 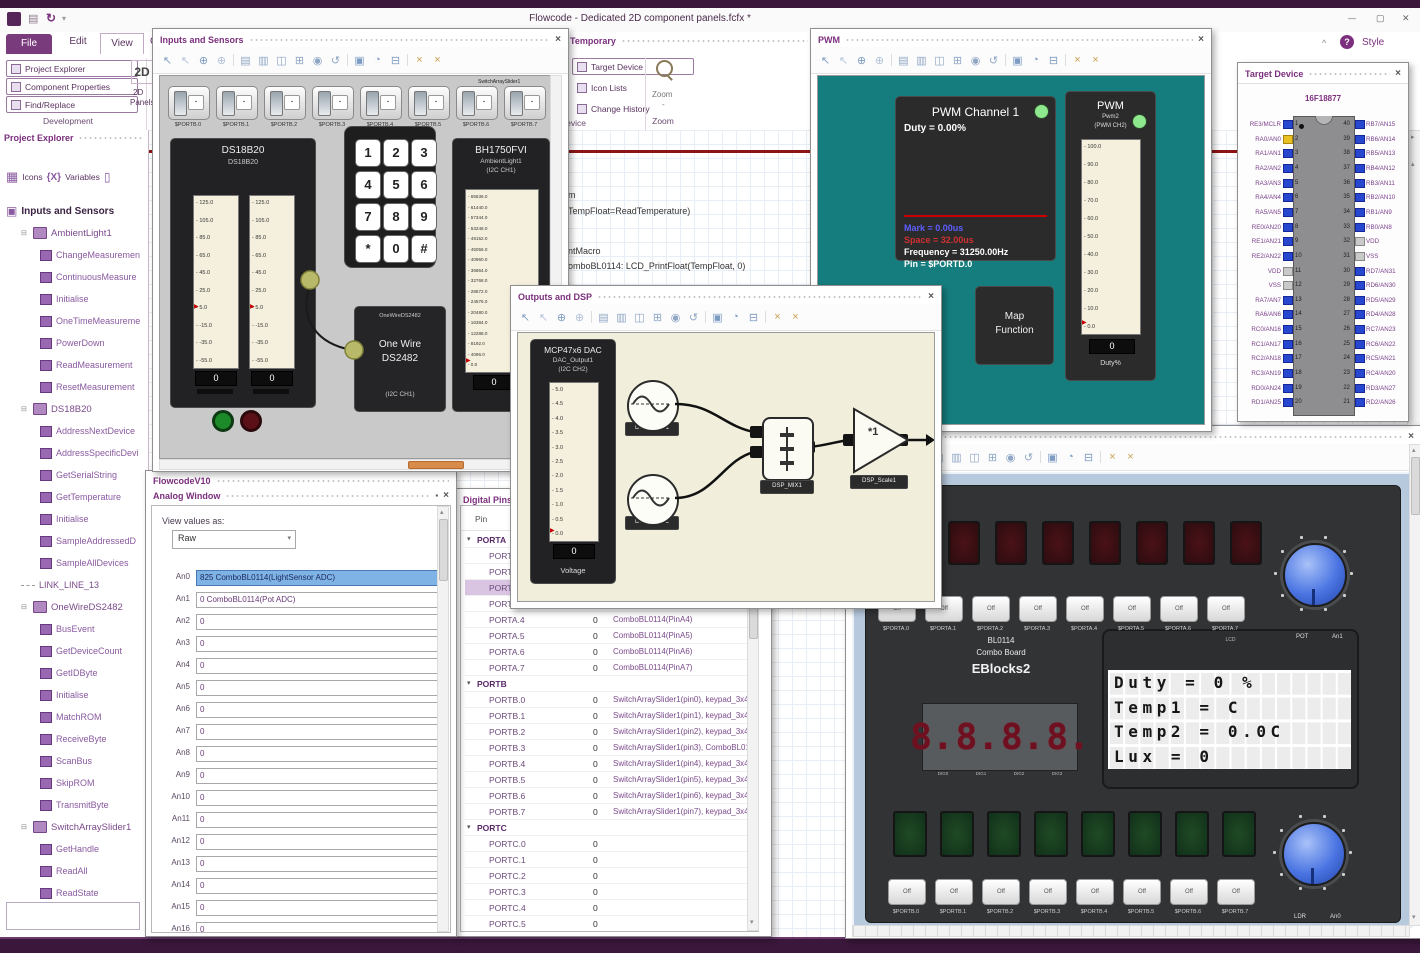 I want to click on meter-marker-icon: ▶, so click(x=196, y=307).